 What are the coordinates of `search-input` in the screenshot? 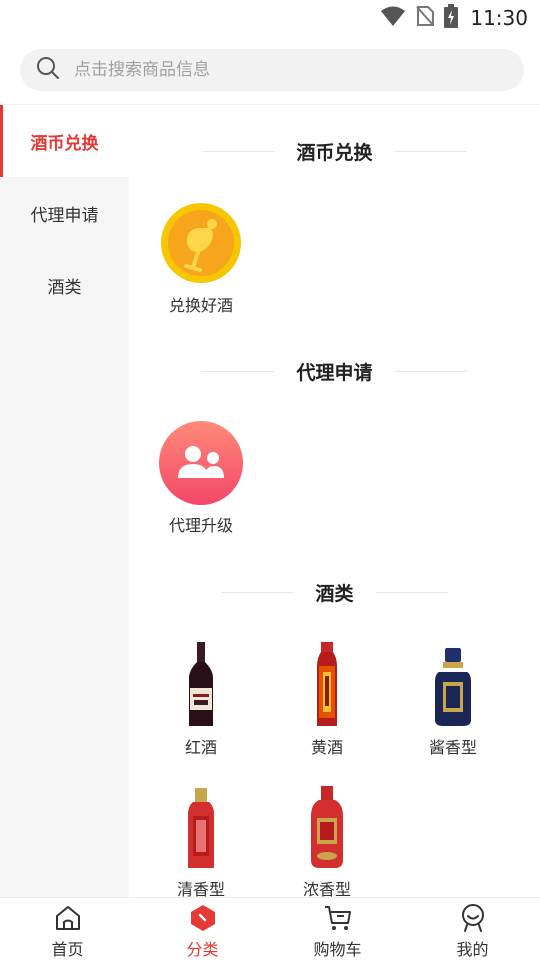 It's located at (274, 70).